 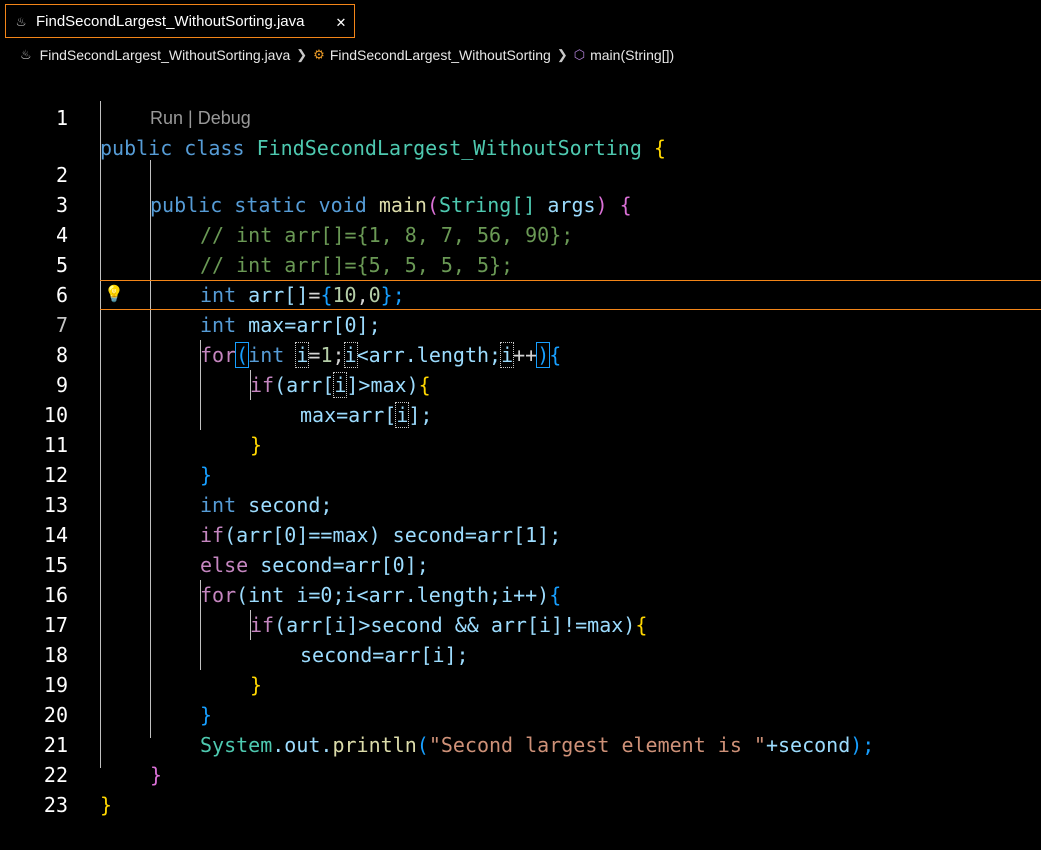 What do you see at coordinates (520, 473) in the screenshot?
I see `code-line-12: 12 int second;` at bounding box center [520, 473].